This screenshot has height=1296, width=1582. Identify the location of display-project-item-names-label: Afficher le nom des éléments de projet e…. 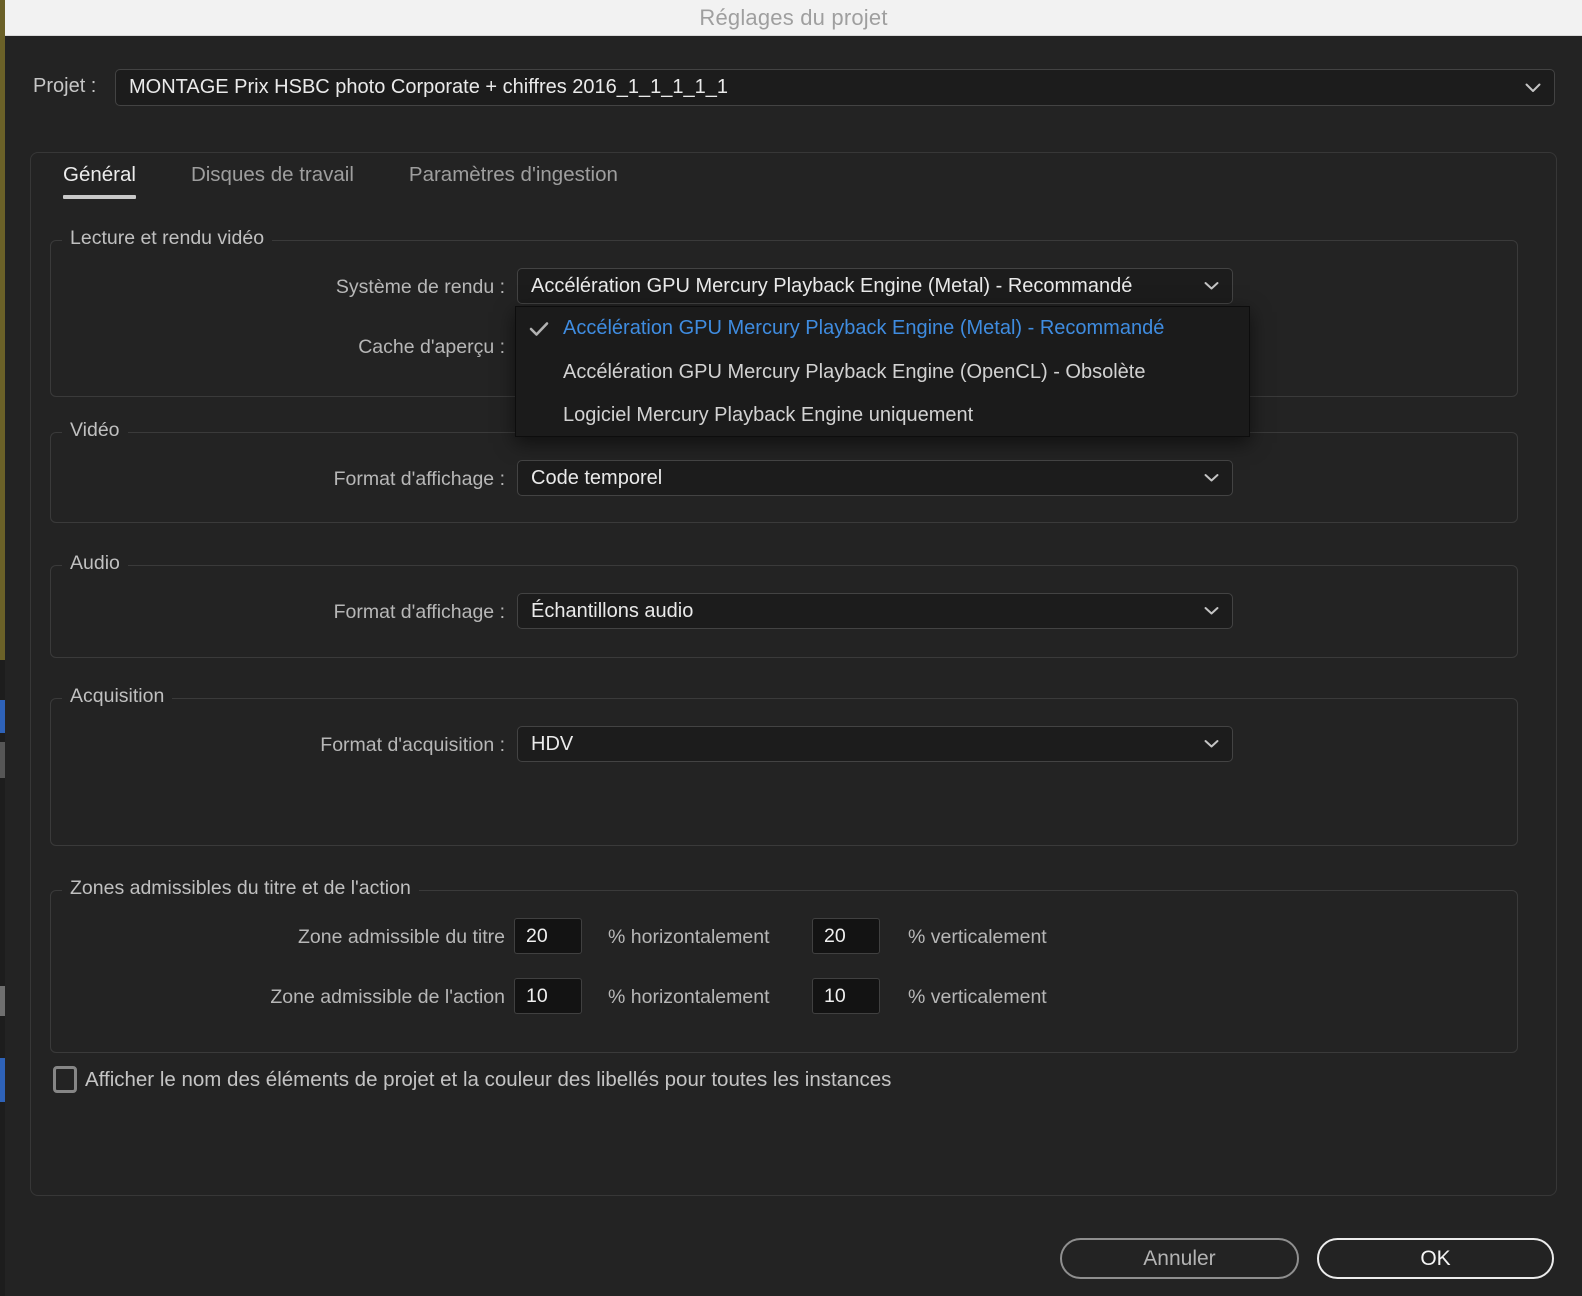
(488, 1079).